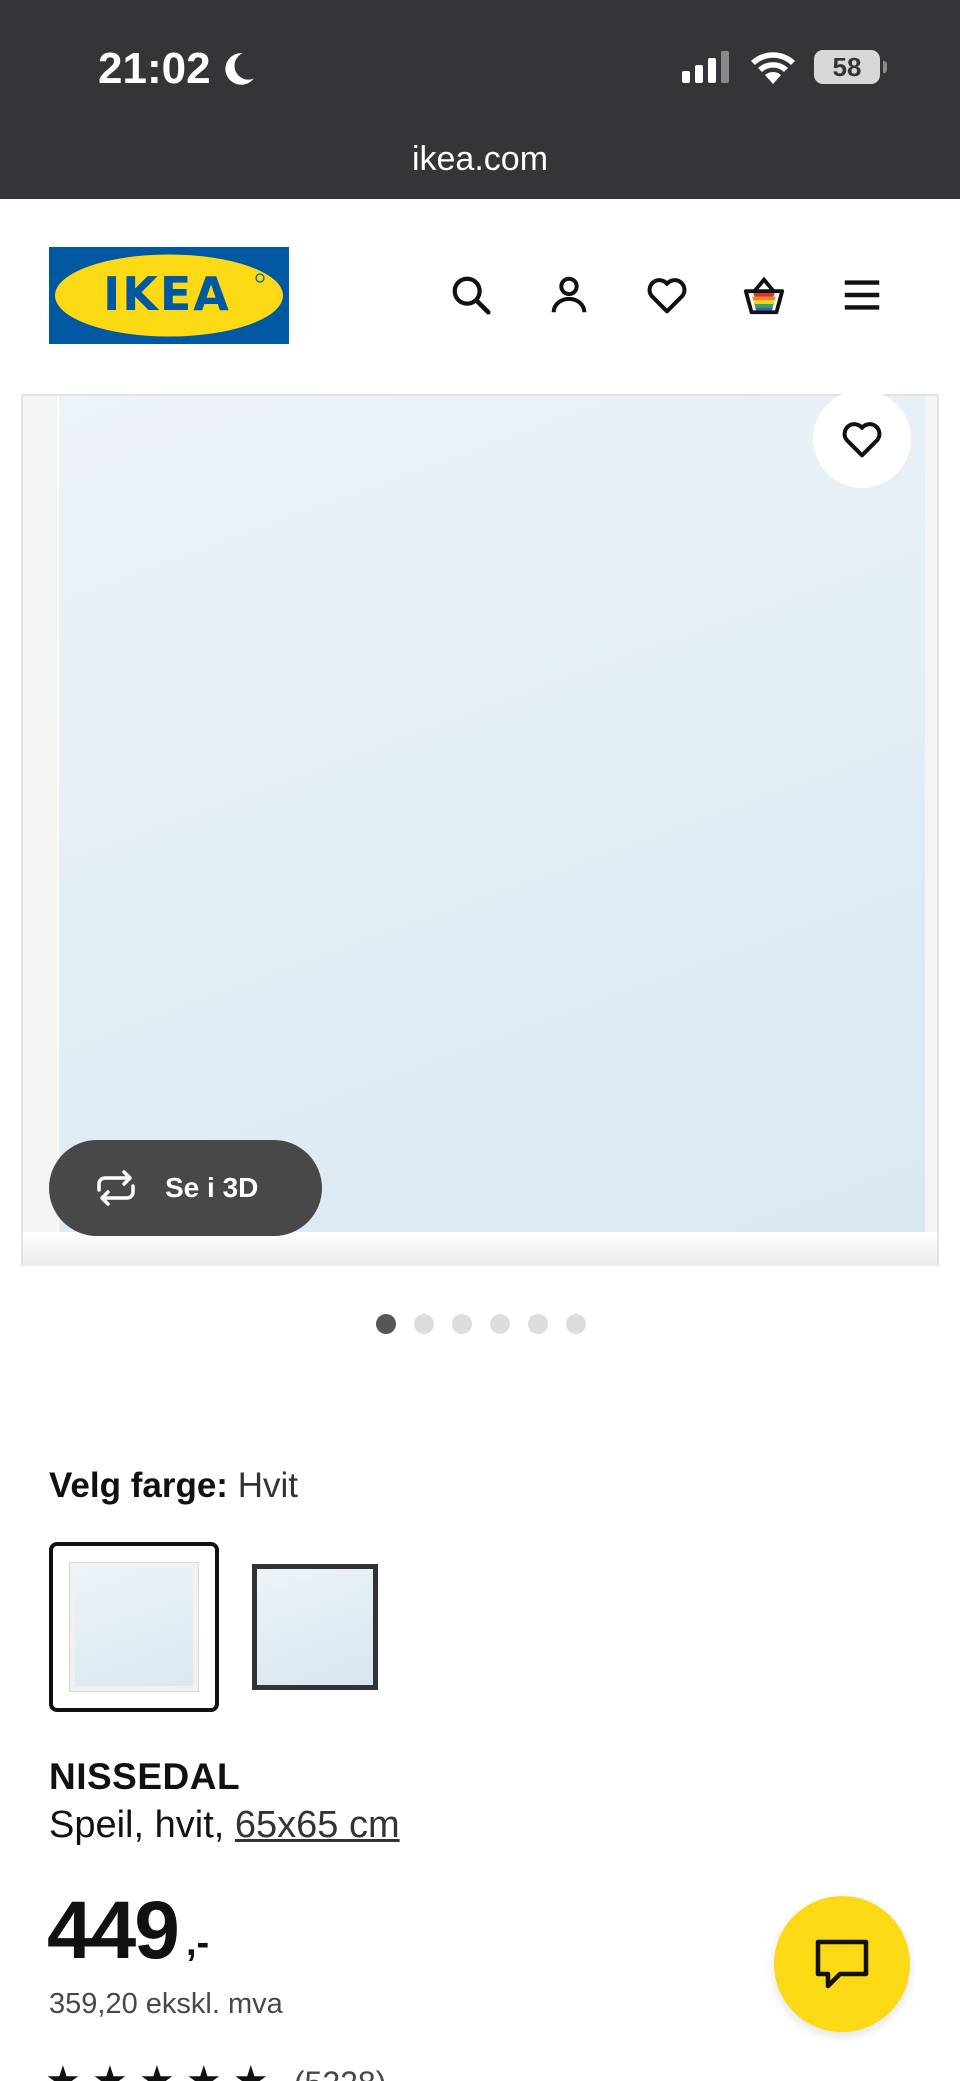  What do you see at coordinates (705, 67) in the screenshot?
I see `signal-icon` at bounding box center [705, 67].